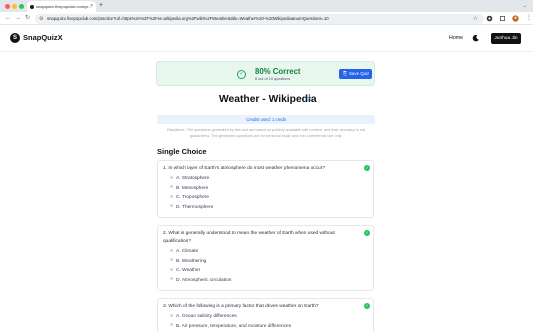 This screenshot has width=533, height=332. Describe the element at coordinates (18, 18) in the screenshot. I see `forward-icon: →` at that location.